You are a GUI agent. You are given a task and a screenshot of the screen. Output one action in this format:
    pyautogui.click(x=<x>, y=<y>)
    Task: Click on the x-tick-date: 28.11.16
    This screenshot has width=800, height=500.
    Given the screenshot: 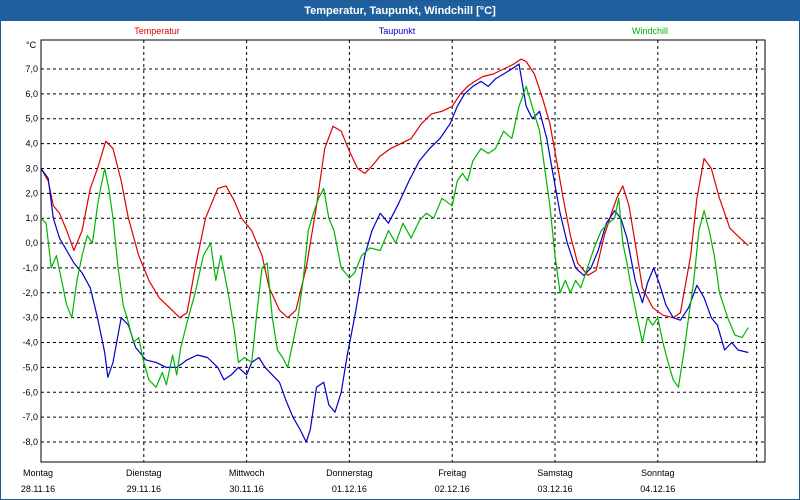 What is the action you would take?
    pyautogui.click(x=38, y=489)
    